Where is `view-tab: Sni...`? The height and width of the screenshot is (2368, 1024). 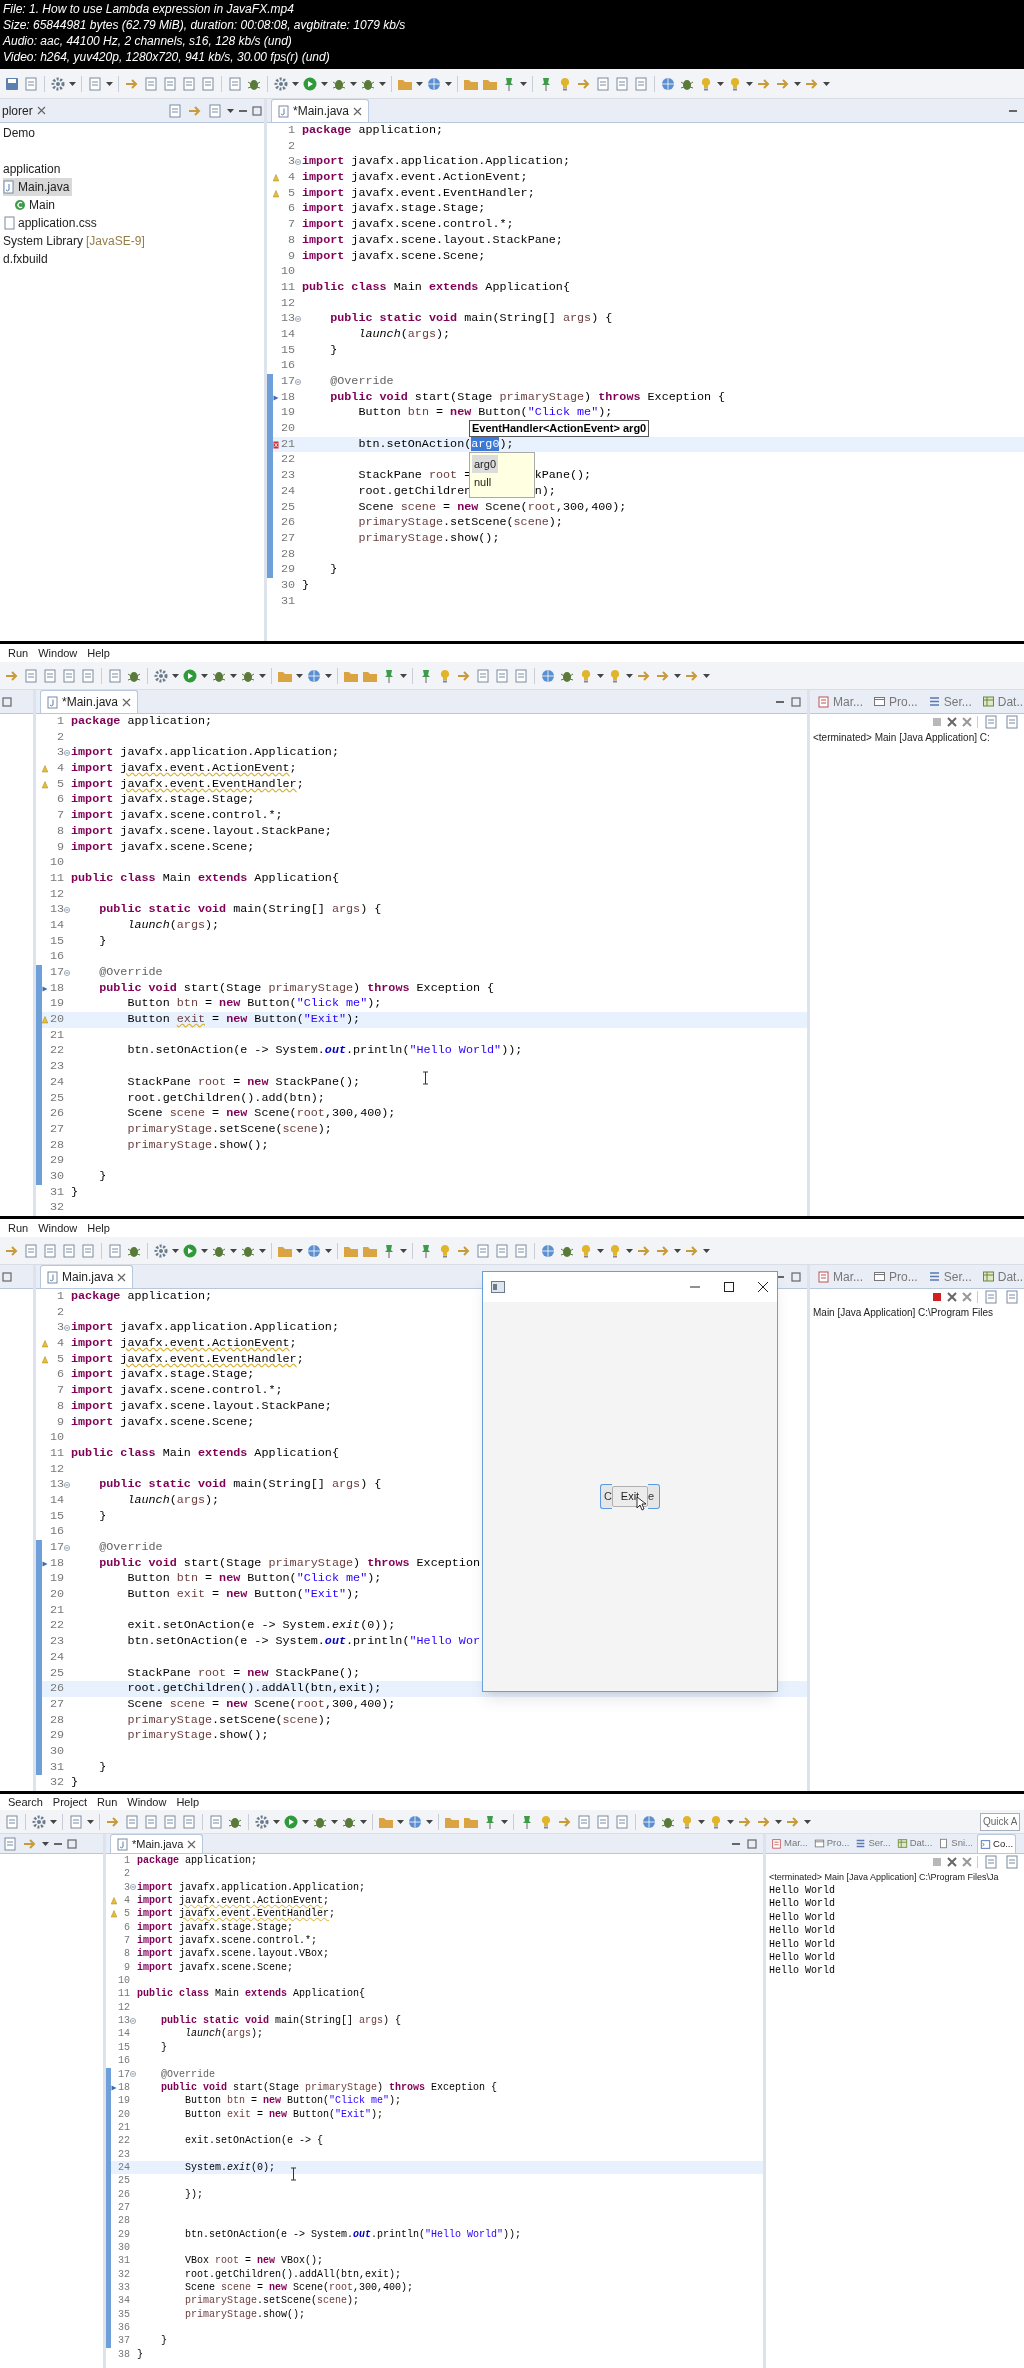 view-tab: Sni... is located at coordinates (955, 1843).